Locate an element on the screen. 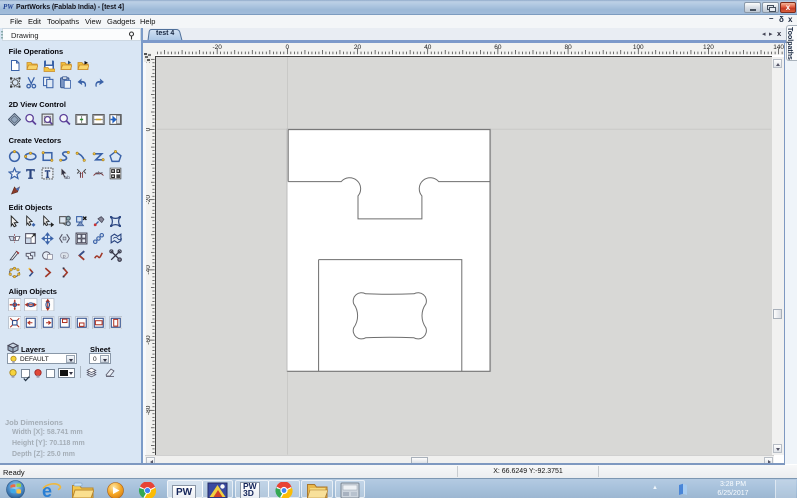 This screenshot has width=797, height=498. svg-text: ab is located at coordinates (68, 176).